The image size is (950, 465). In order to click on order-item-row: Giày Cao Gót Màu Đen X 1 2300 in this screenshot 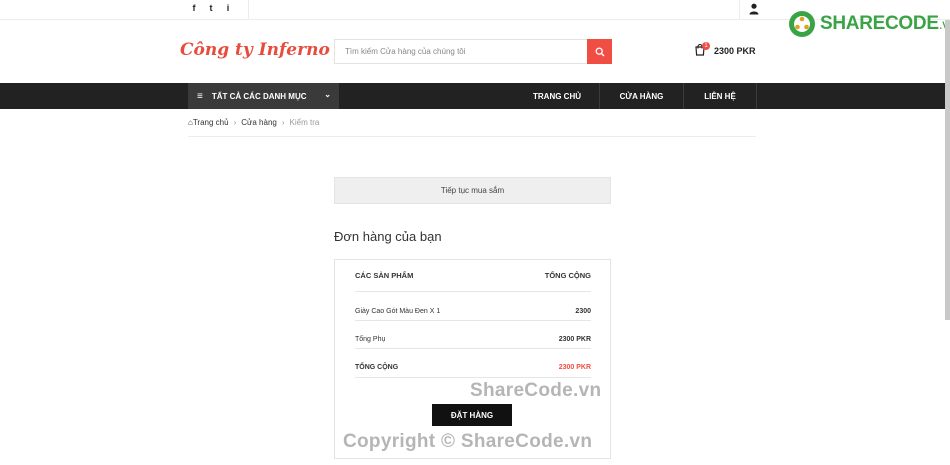, I will do `click(473, 311)`.